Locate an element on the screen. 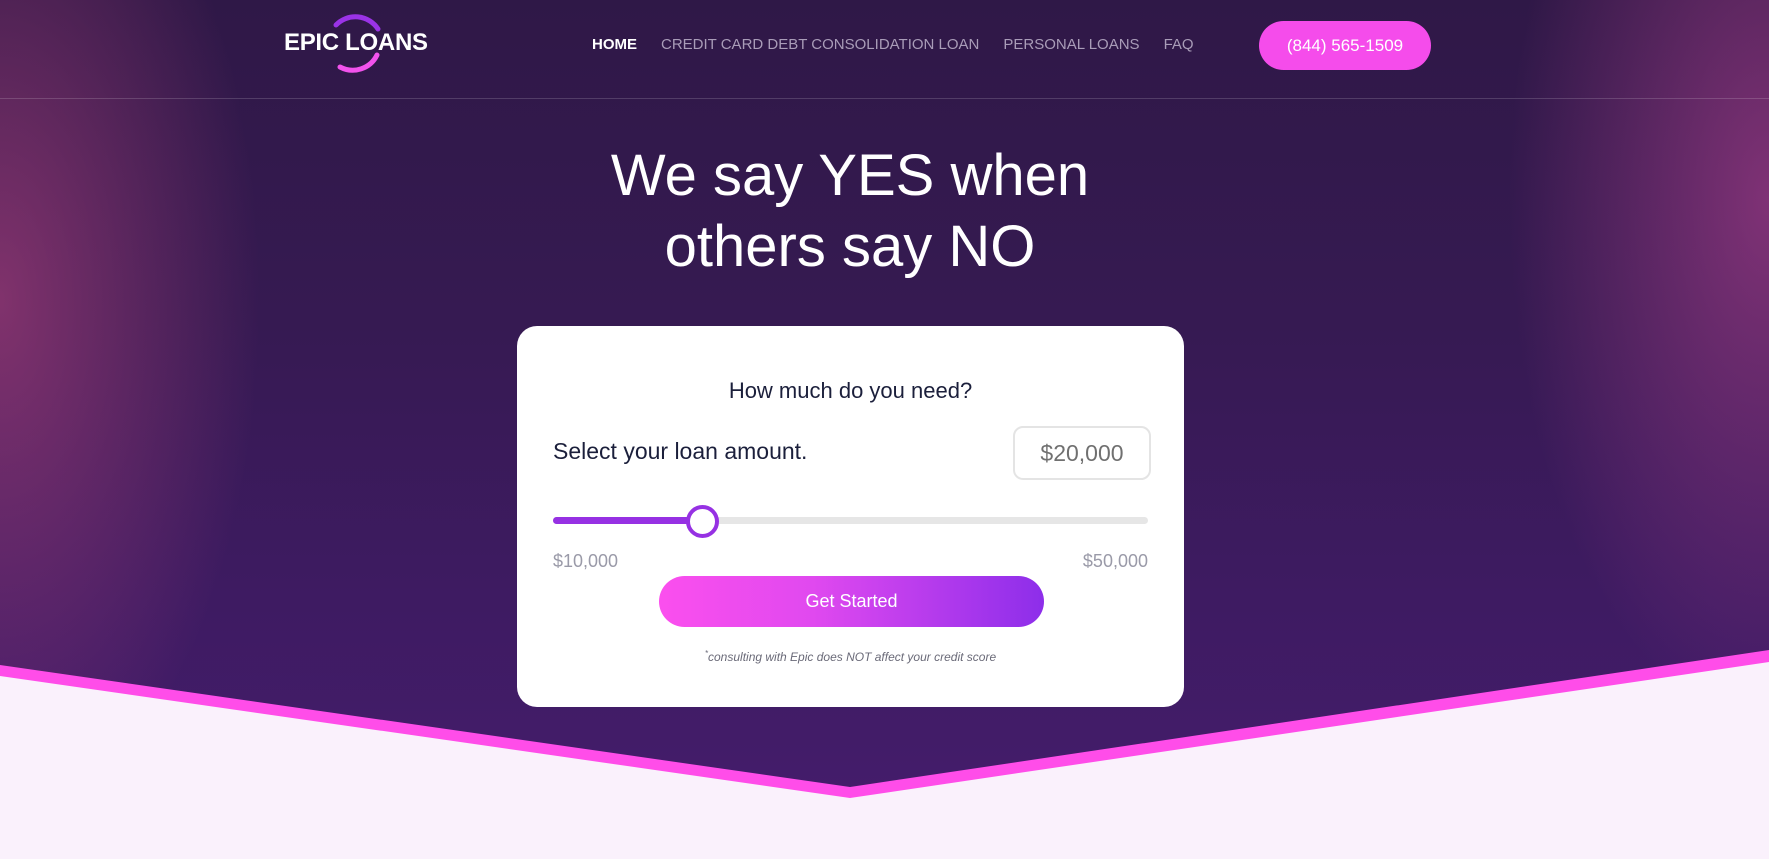  loan-amount-slider is located at coordinates (850, 521).